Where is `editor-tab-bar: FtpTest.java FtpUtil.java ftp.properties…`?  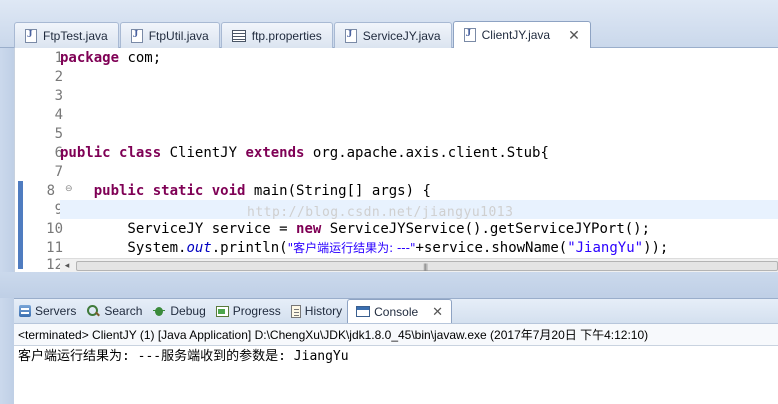 editor-tab-bar: FtpTest.java FtpUtil.java ftp.properties… is located at coordinates (389, 24).